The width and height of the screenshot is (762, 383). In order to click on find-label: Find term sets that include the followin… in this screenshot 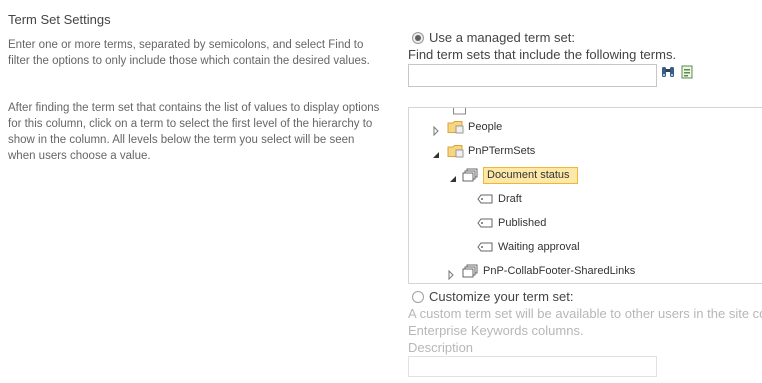, I will do `click(542, 54)`.